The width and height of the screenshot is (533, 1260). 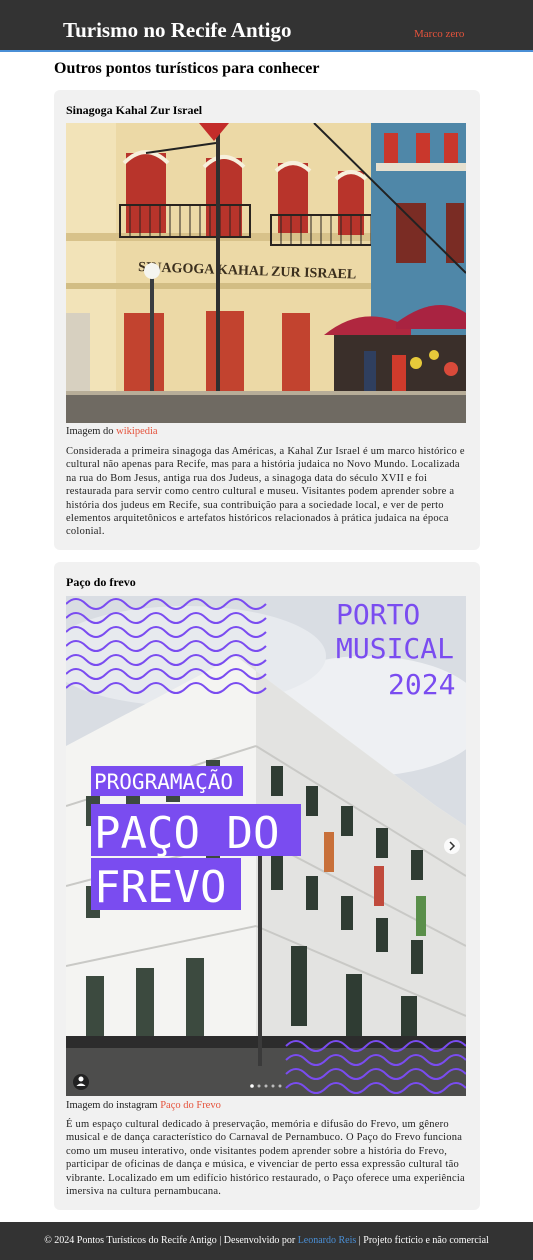 I want to click on site-header: Turismo no Recife Antigo Marco zero, so click(x=266, y=26).